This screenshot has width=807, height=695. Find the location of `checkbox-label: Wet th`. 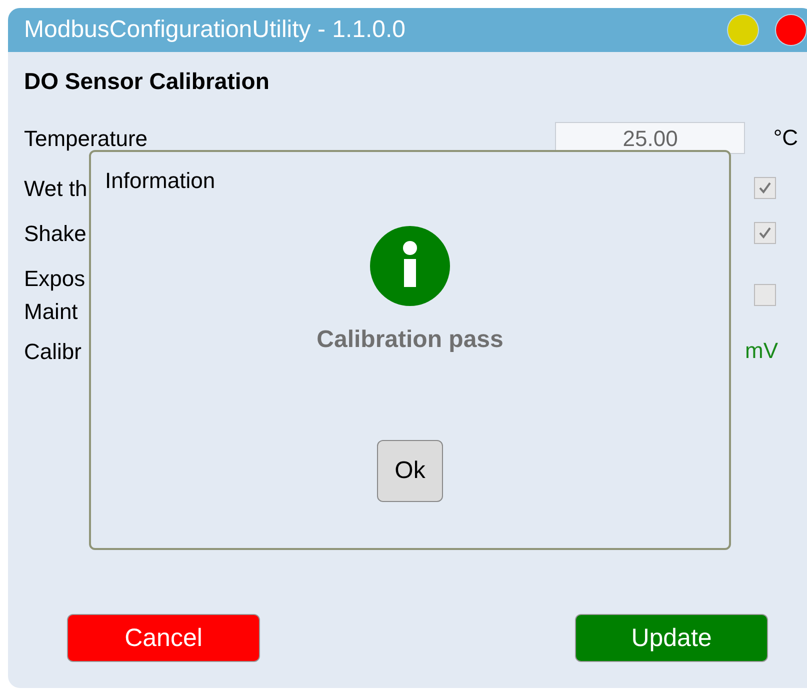

checkbox-label: Wet th is located at coordinates (56, 188).